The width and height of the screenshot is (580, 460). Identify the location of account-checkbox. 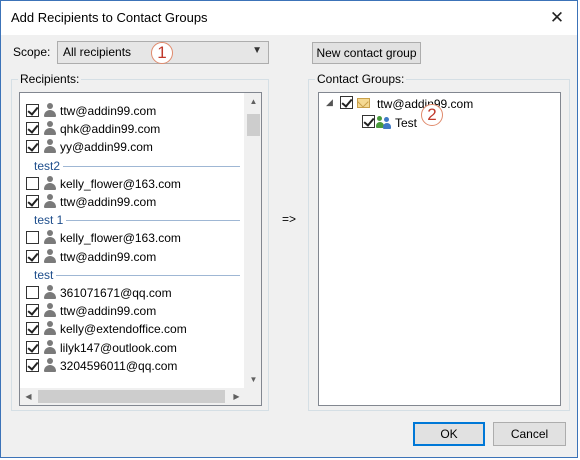
(346, 102).